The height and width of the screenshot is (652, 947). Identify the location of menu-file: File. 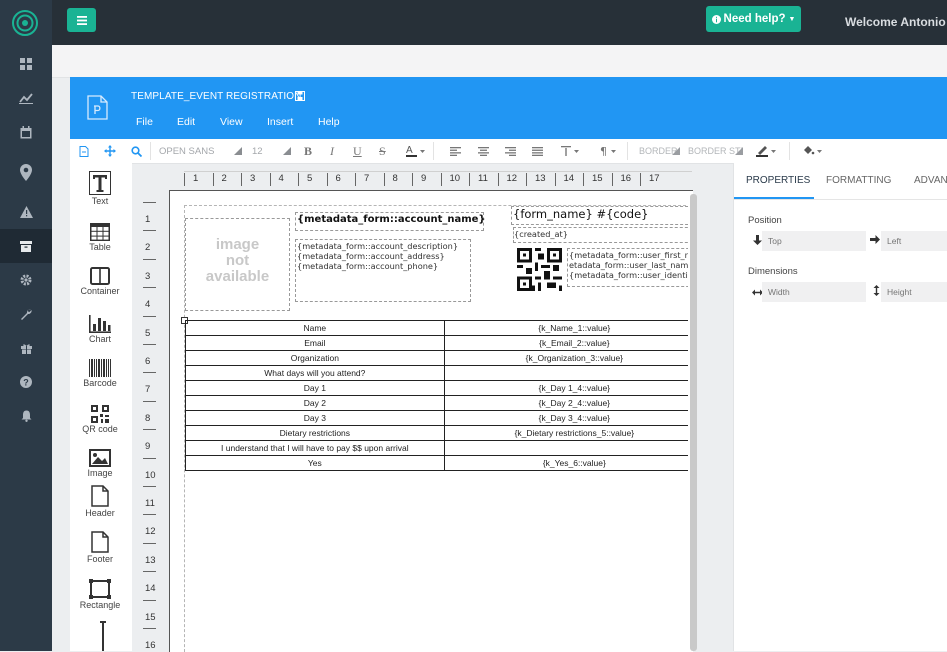
(144, 122).